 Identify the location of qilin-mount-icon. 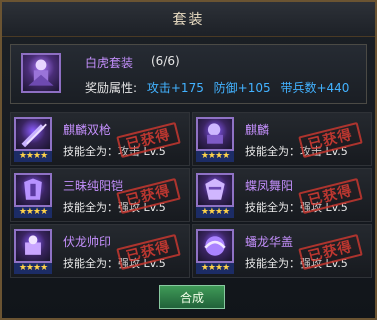
(215, 134).